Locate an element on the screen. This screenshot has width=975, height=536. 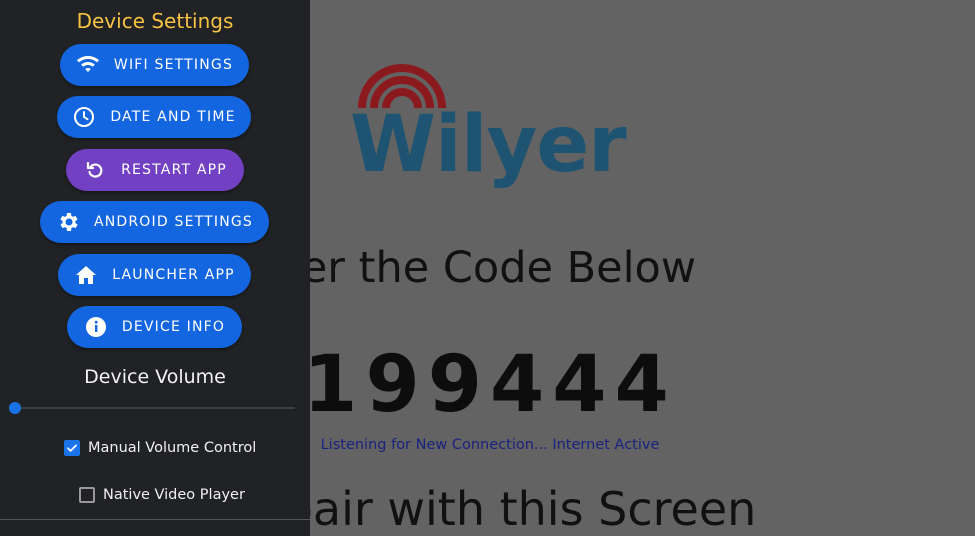
native-video-player-checkbox: Native Video Player is located at coordinates (162, 495).